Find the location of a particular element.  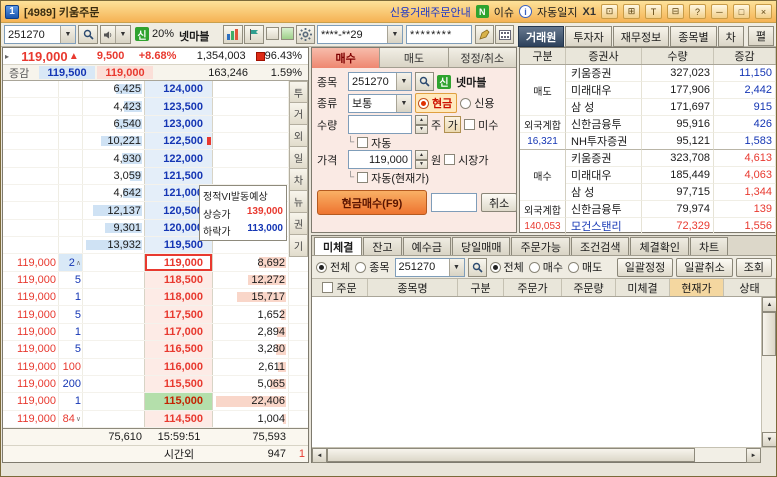

order-type-value: 보통 is located at coordinates (372, 103).